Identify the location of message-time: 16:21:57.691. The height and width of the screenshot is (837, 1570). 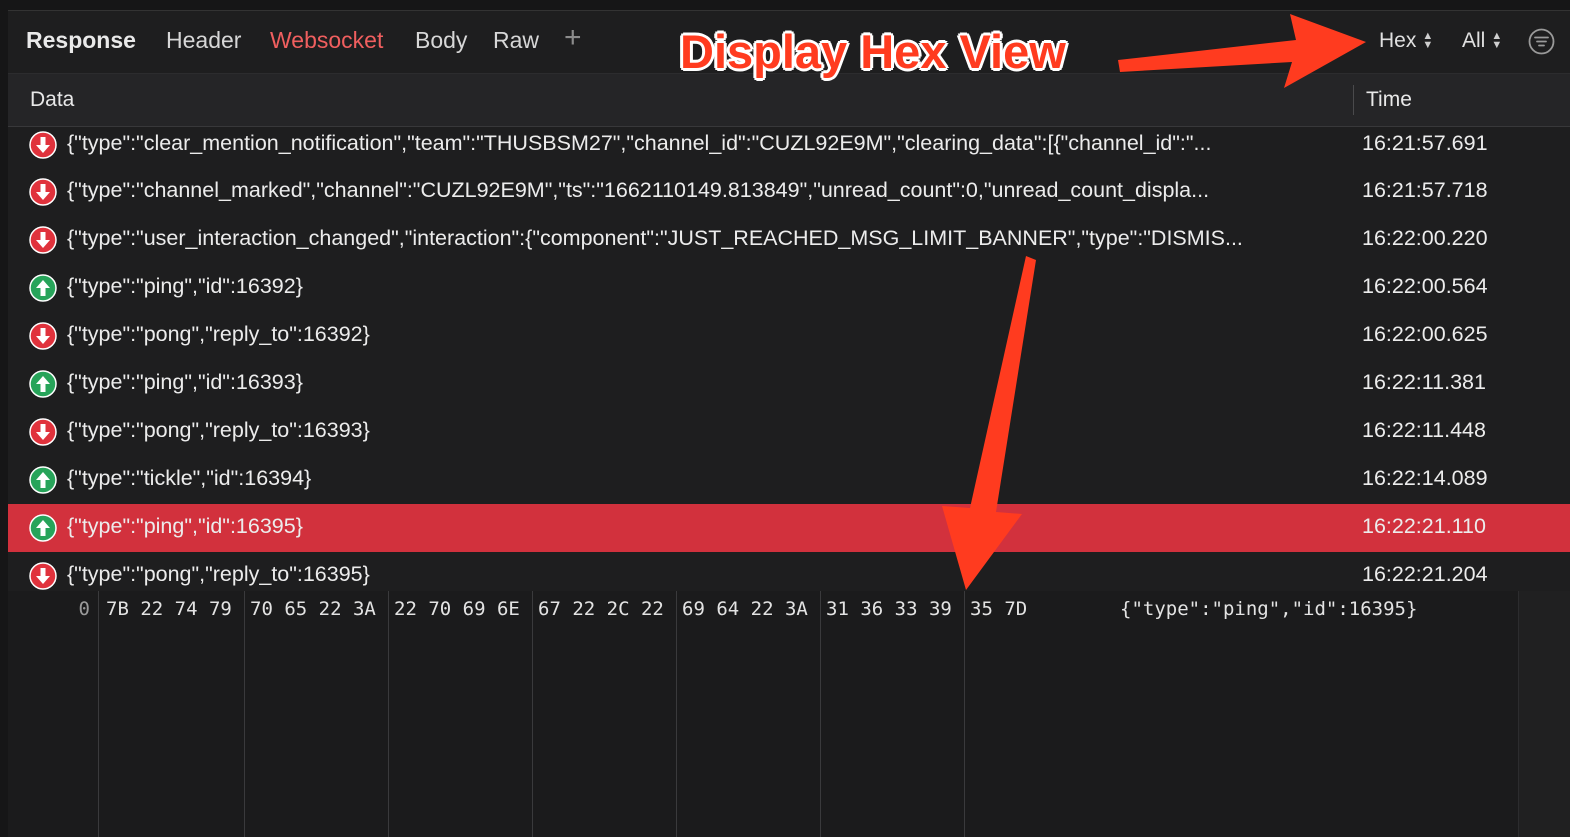
(1425, 143).